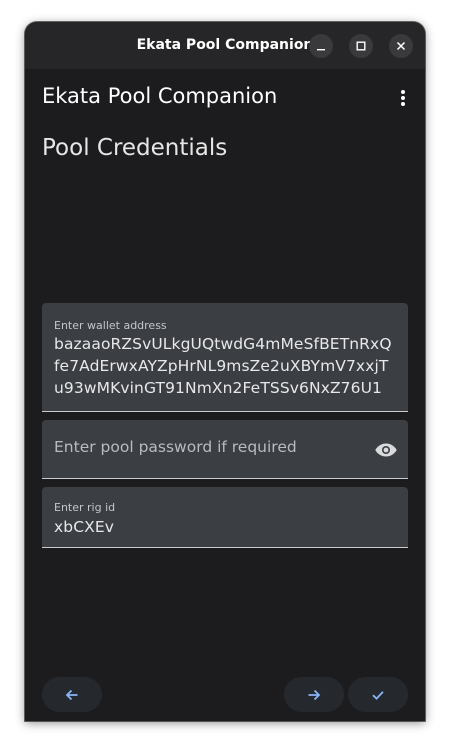 This screenshot has height=750, width=450. I want to click on close-button, so click(401, 46).